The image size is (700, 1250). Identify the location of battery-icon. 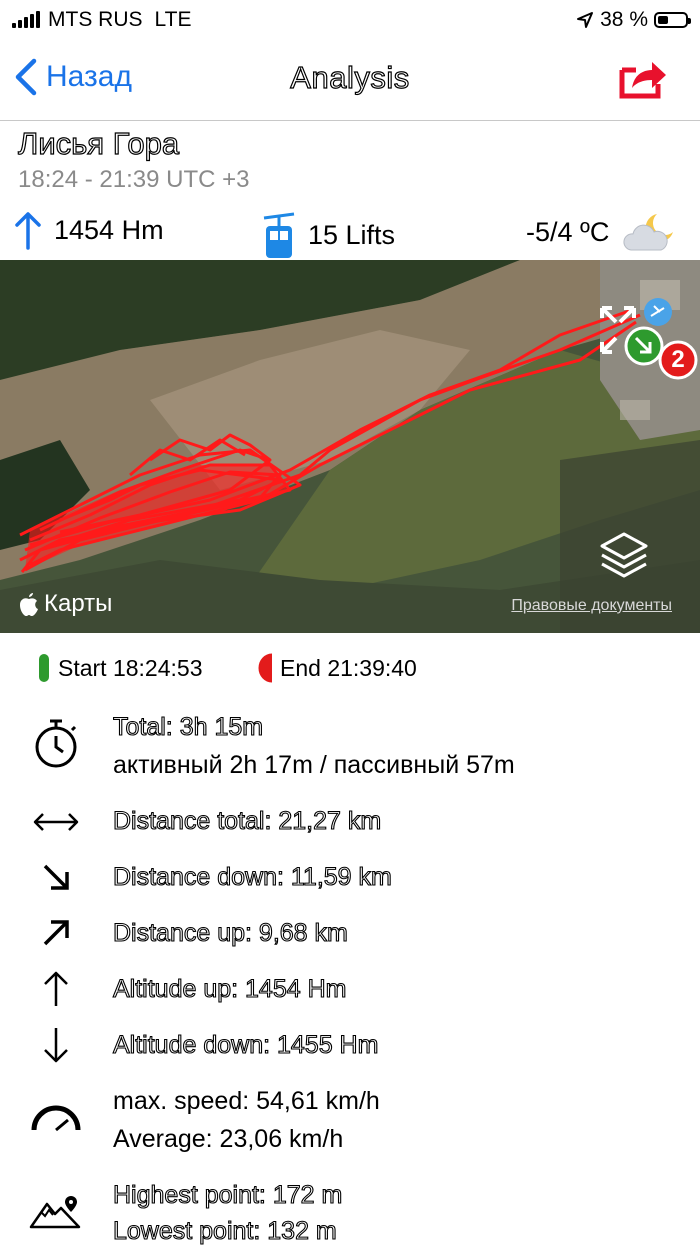
(672, 20).